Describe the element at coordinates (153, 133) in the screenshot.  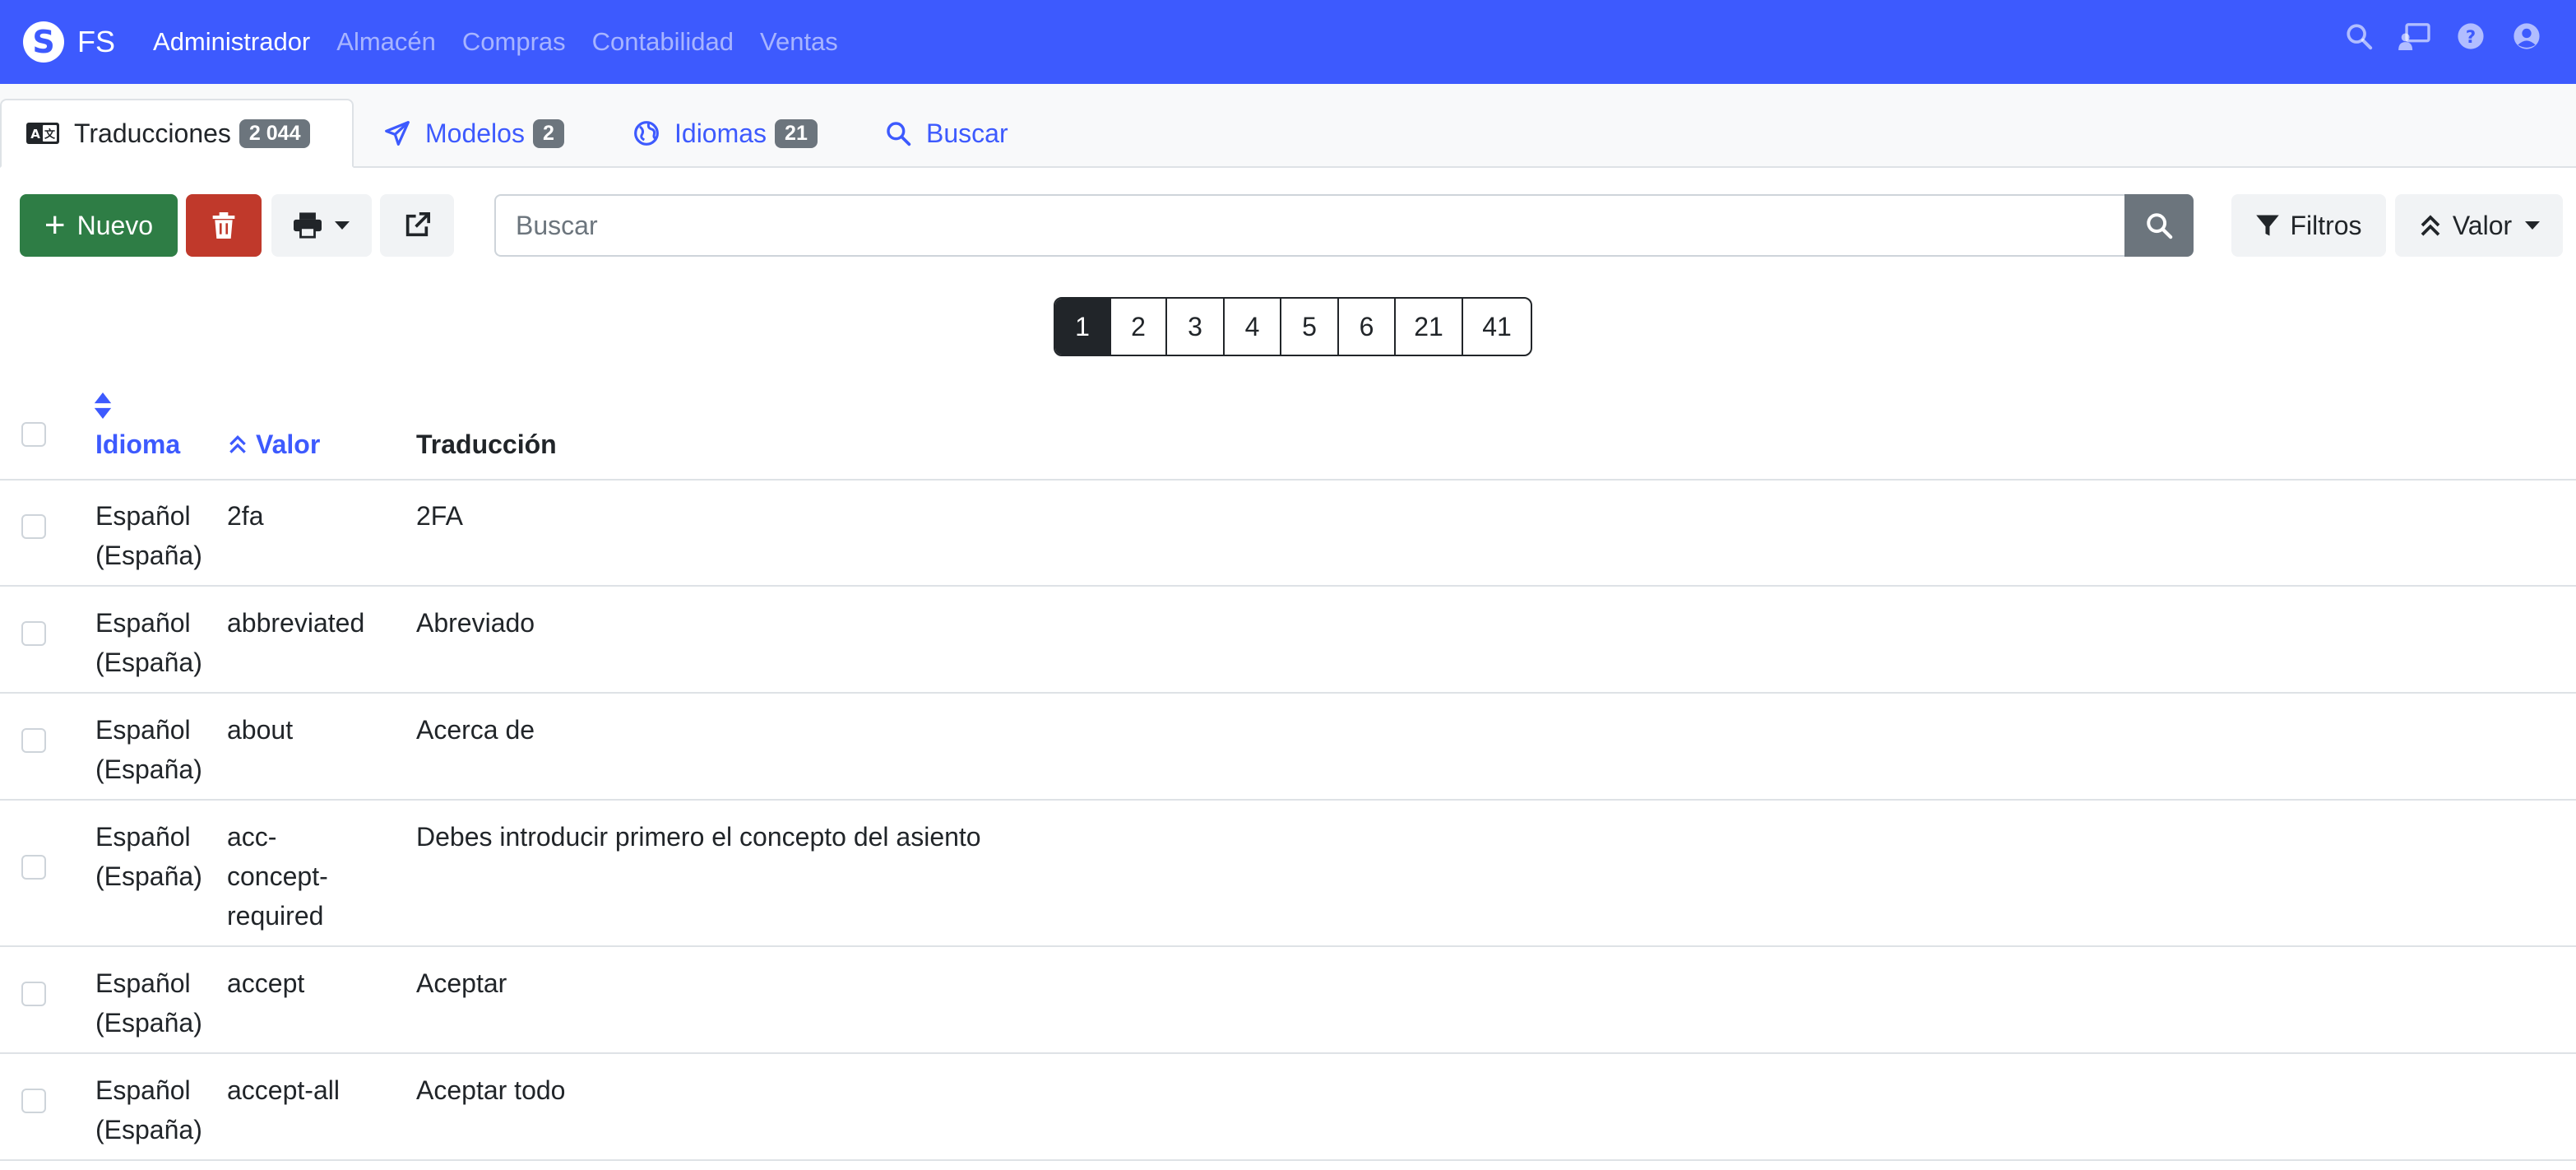
I see `tab-label: Traducciones` at that location.